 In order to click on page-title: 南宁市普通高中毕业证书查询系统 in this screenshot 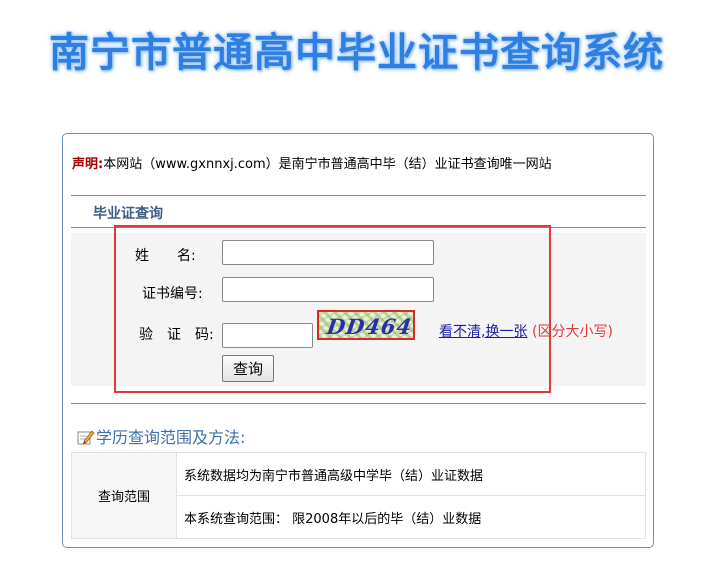, I will do `click(356, 53)`.